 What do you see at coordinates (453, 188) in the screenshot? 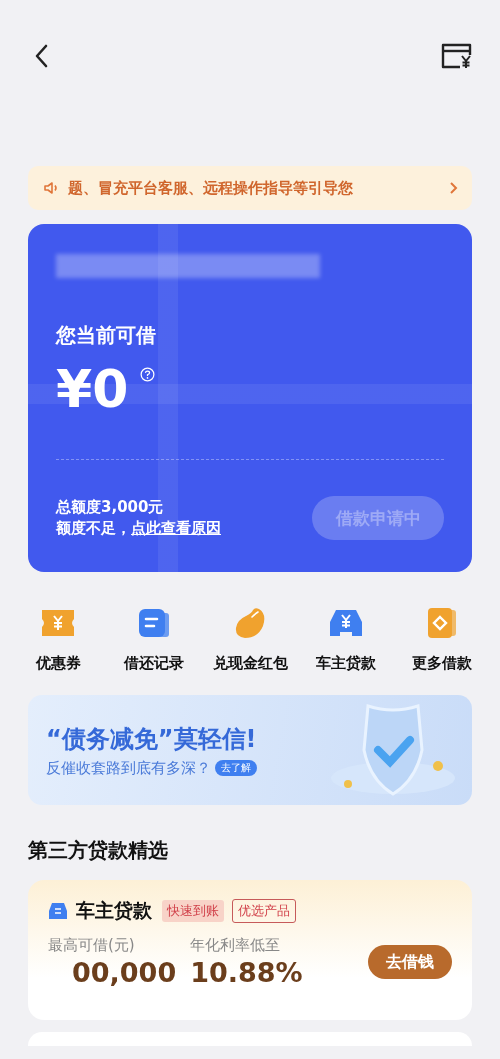
I see `chevron-right-icon` at bounding box center [453, 188].